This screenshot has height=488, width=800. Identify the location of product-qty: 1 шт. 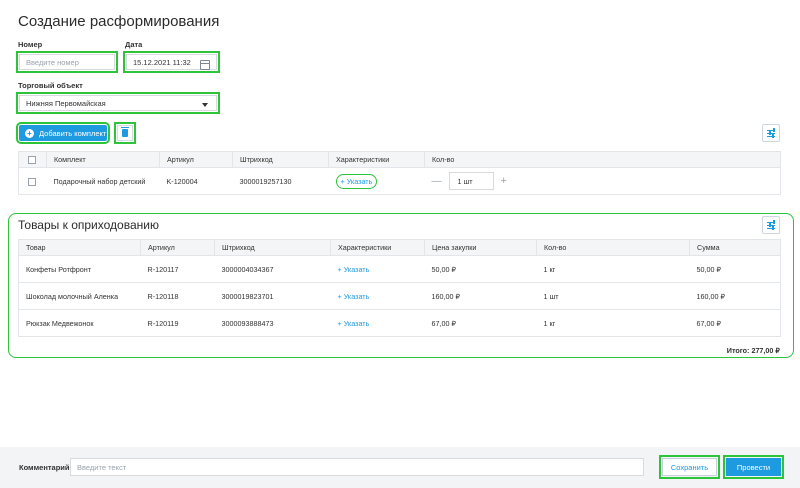
(613, 296).